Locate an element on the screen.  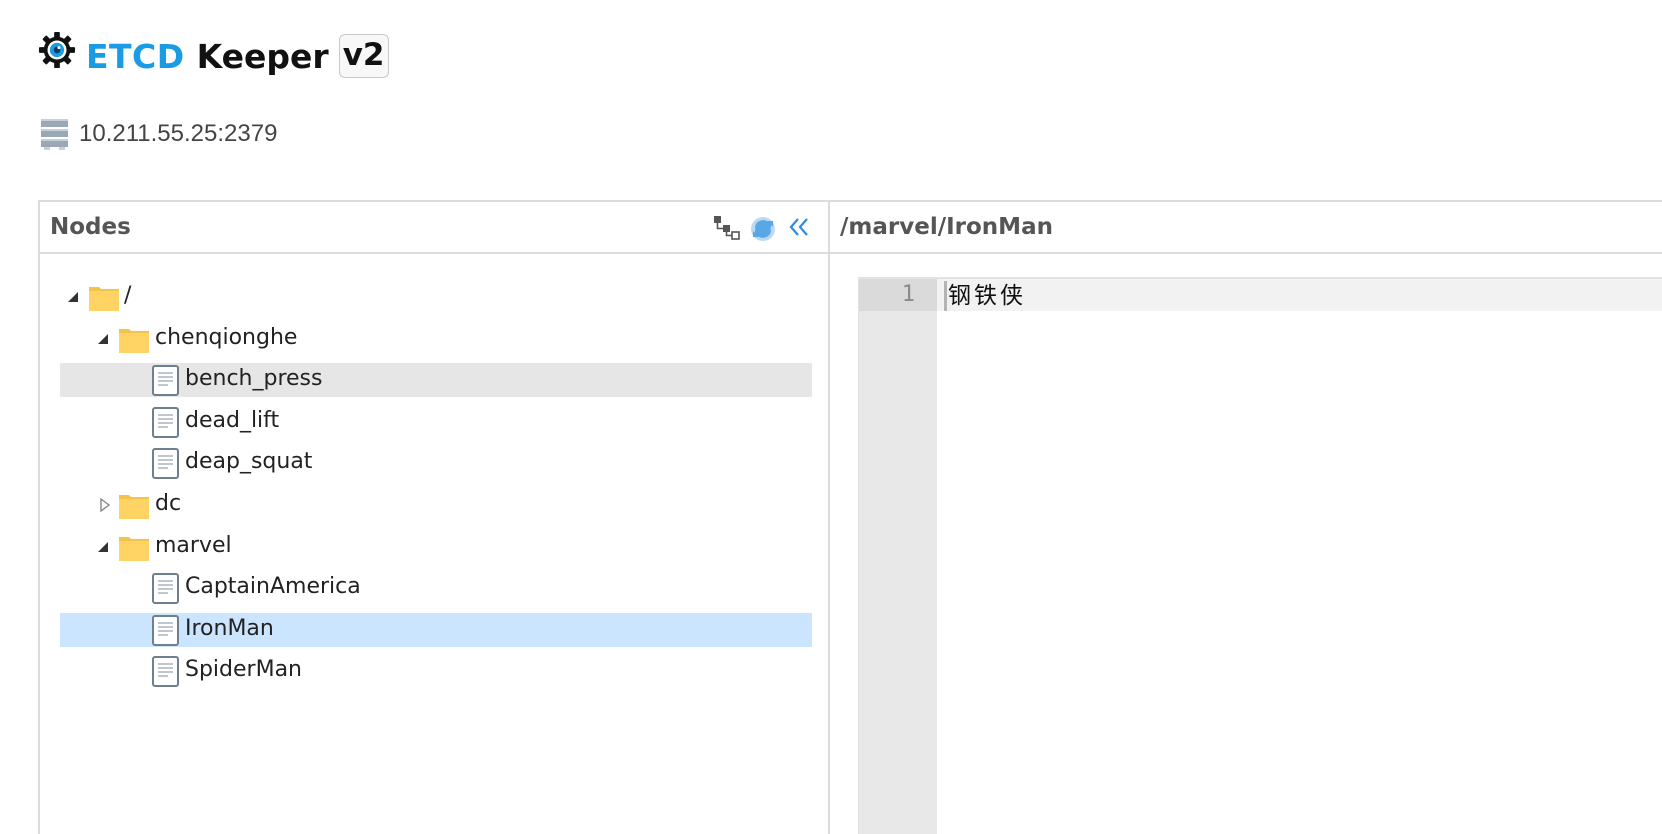
connection-host: 10.211.55.25:2379 is located at coordinates (159, 134).